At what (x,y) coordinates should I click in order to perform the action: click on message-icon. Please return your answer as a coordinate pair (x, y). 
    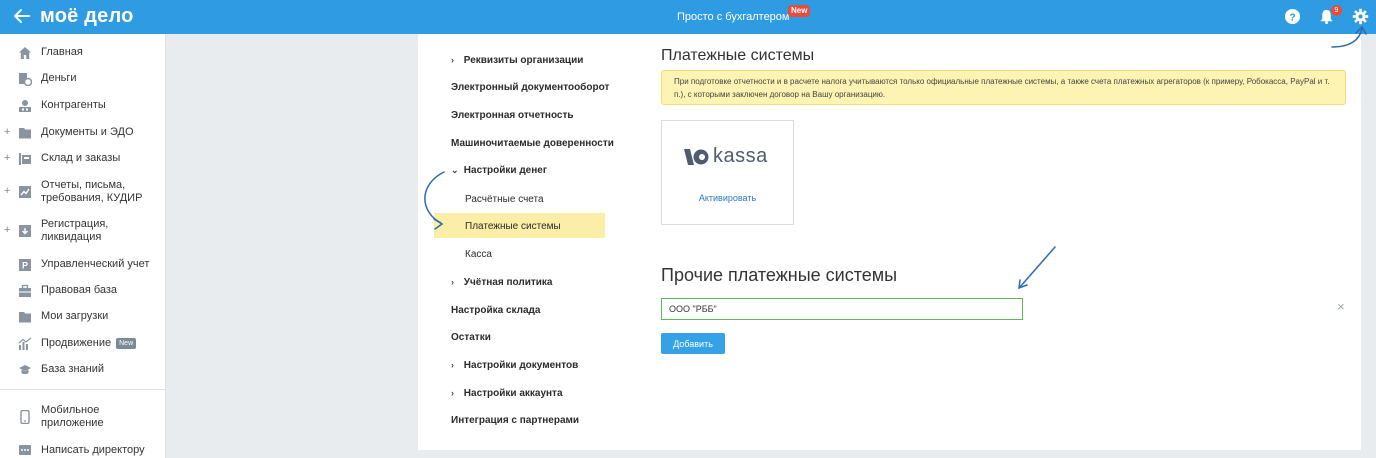
    Looking at the image, I should click on (25, 450).